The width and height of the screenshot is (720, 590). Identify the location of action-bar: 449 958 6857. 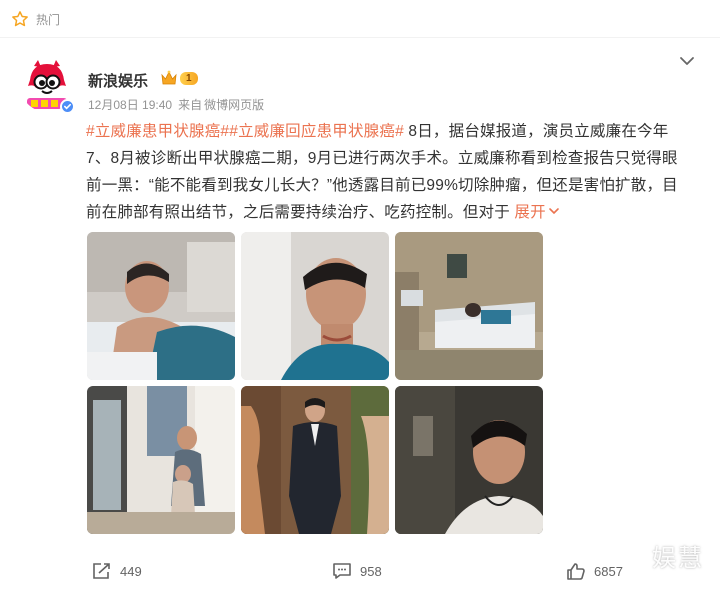
(360, 571).